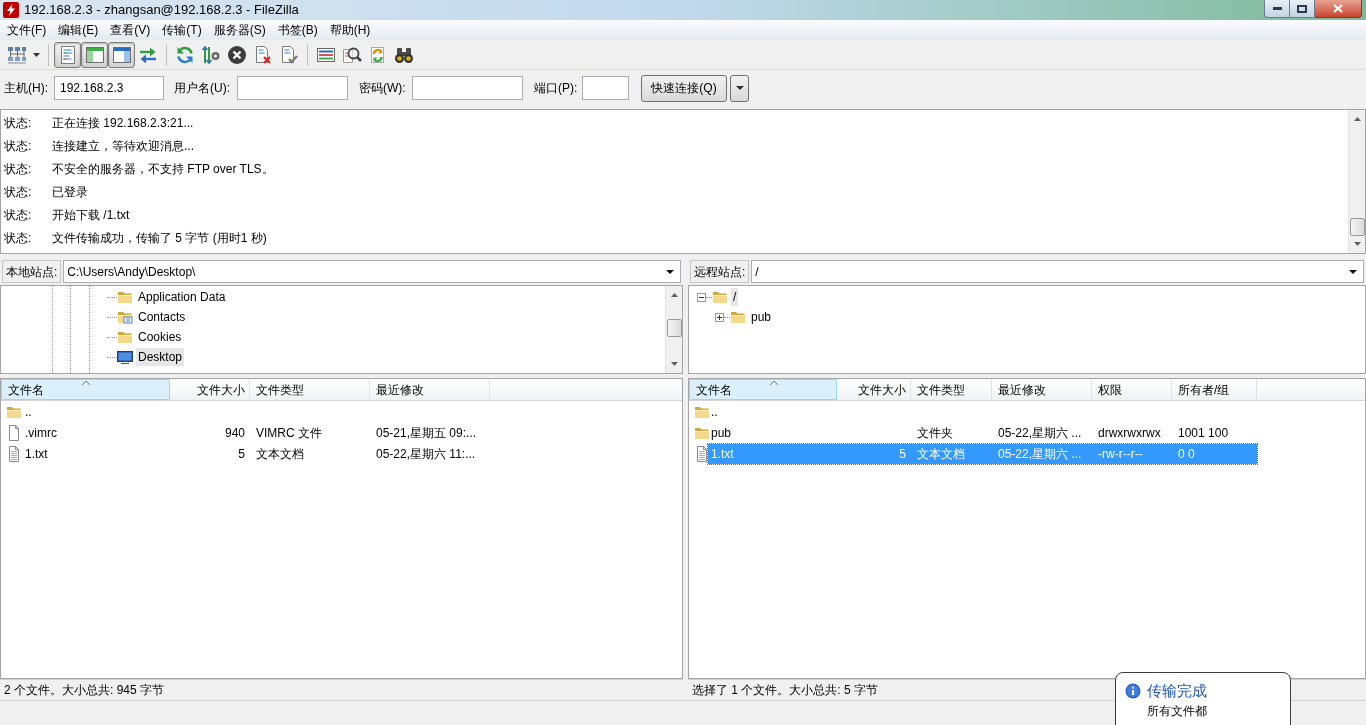 This screenshot has height=725, width=1366. I want to click on username-field, so click(292, 88).